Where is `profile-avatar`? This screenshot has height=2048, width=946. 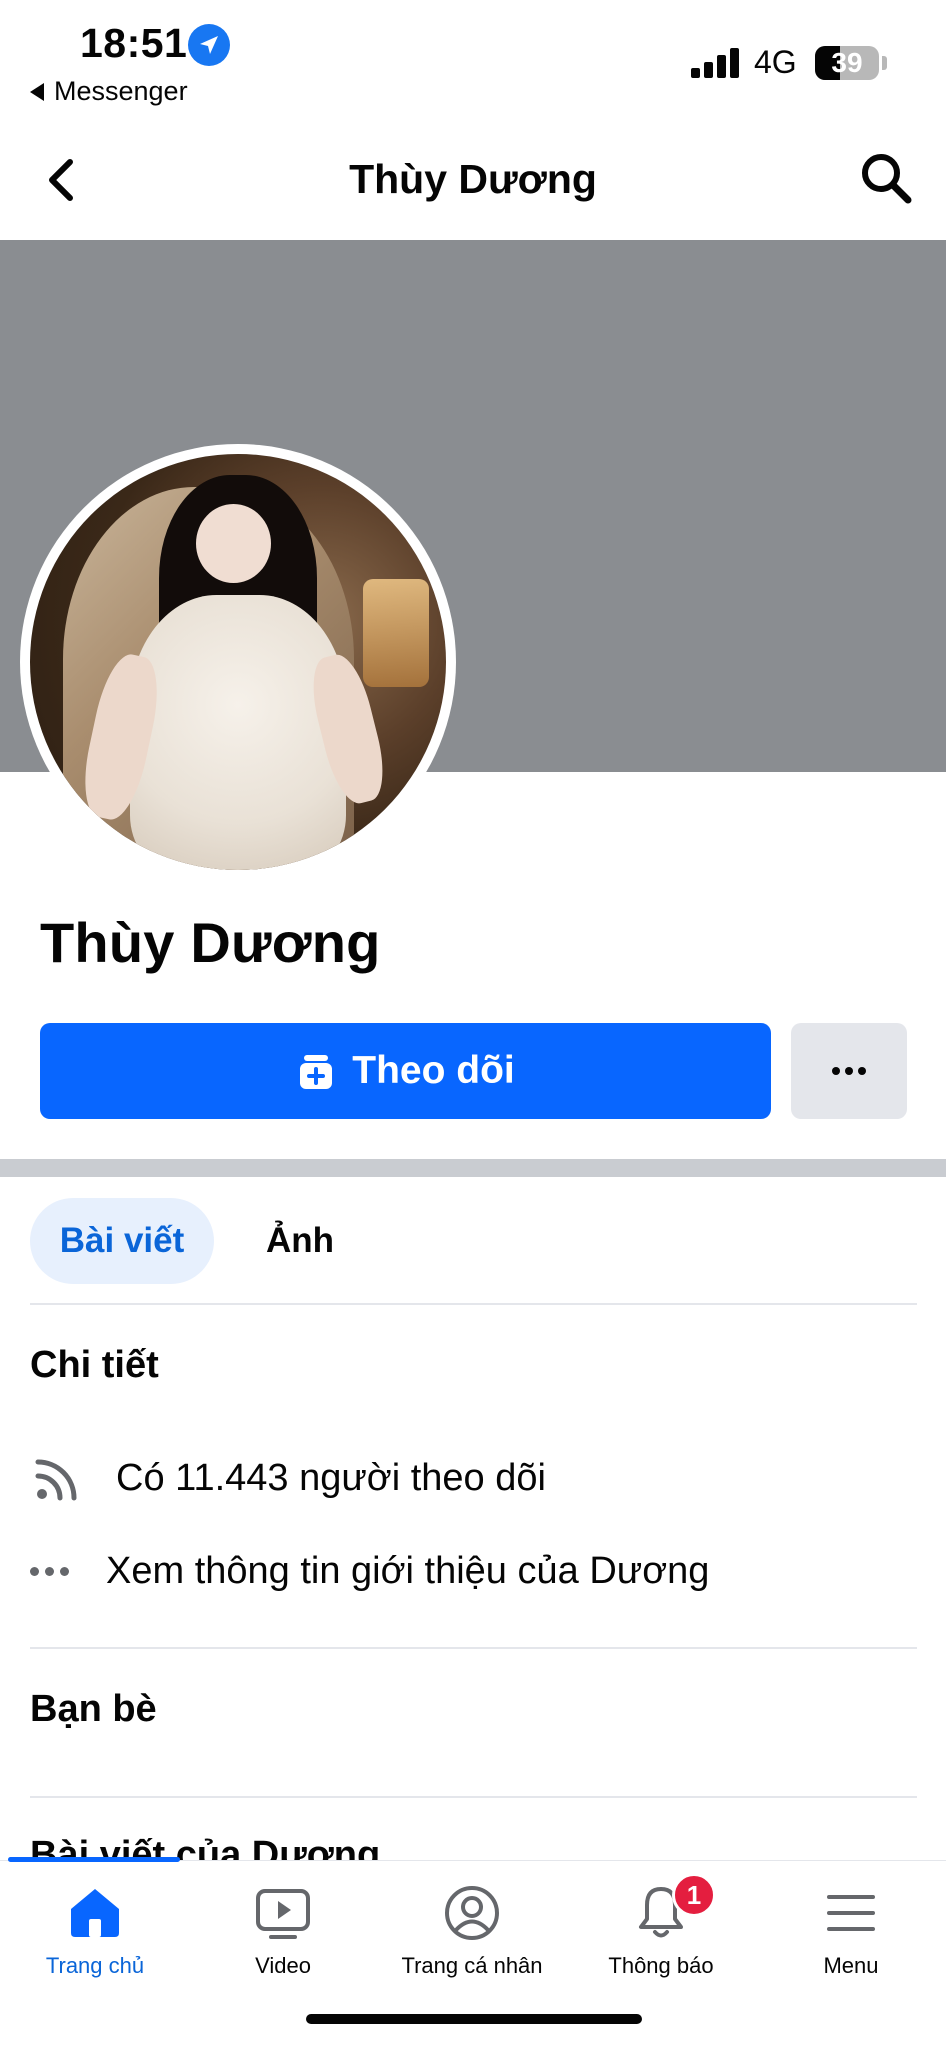 profile-avatar is located at coordinates (238, 662).